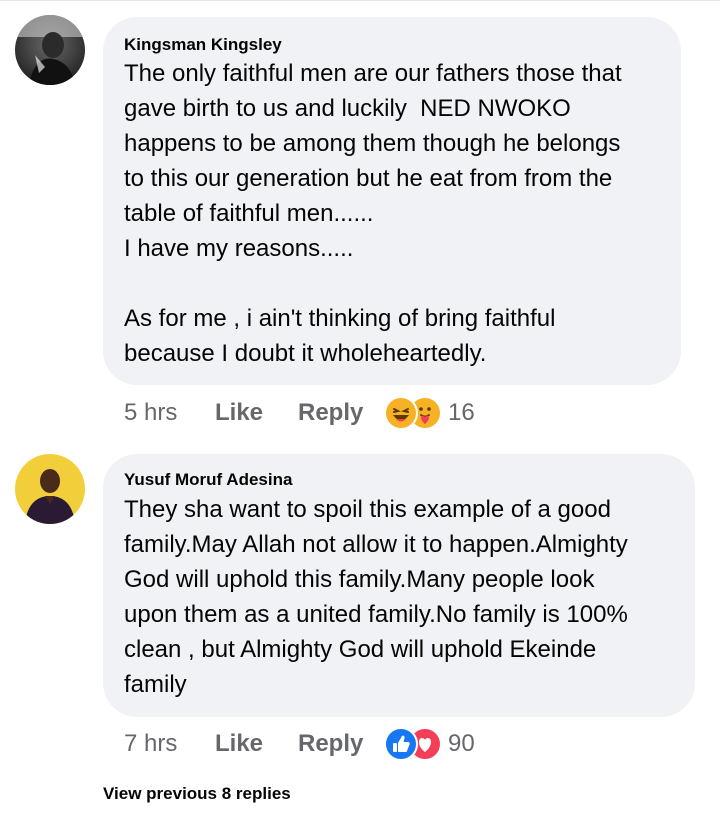  What do you see at coordinates (461, 412) in the screenshot?
I see `reaction-count: 16` at bounding box center [461, 412].